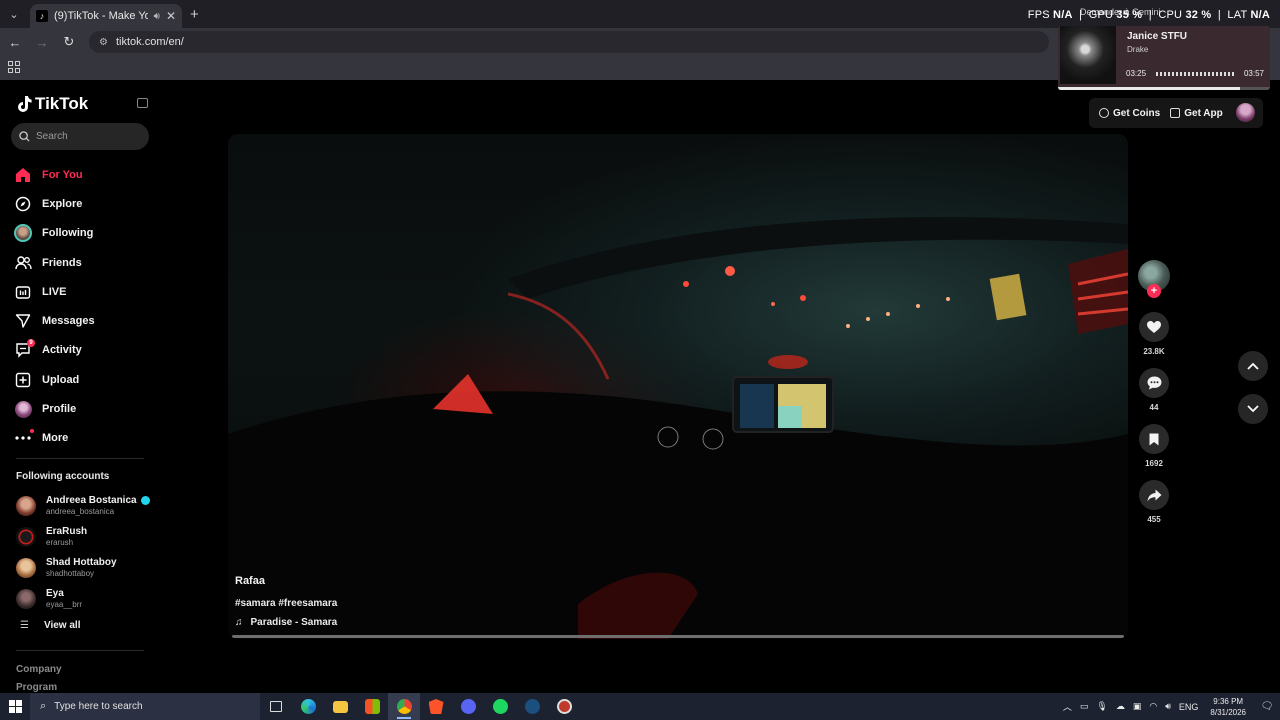 The width and height of the screenshot is (1280, 720). What do you see at coordinates (84, 203) in the screenshot?
I see `sidebar-item-explore: Explore` at bounding box center [84, 203].